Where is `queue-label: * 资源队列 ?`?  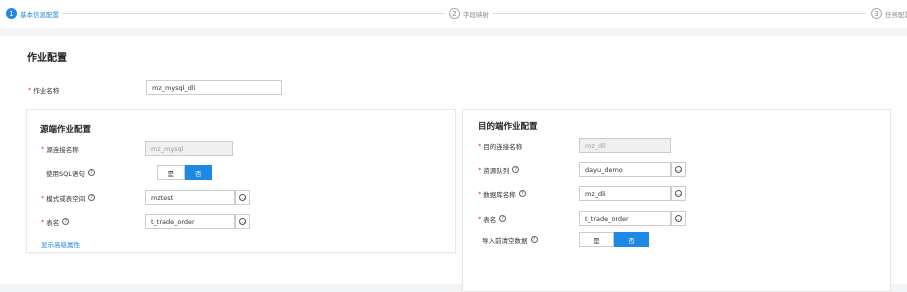
queue-label: * 资源队列 ? is located at coordinates (499, 169).